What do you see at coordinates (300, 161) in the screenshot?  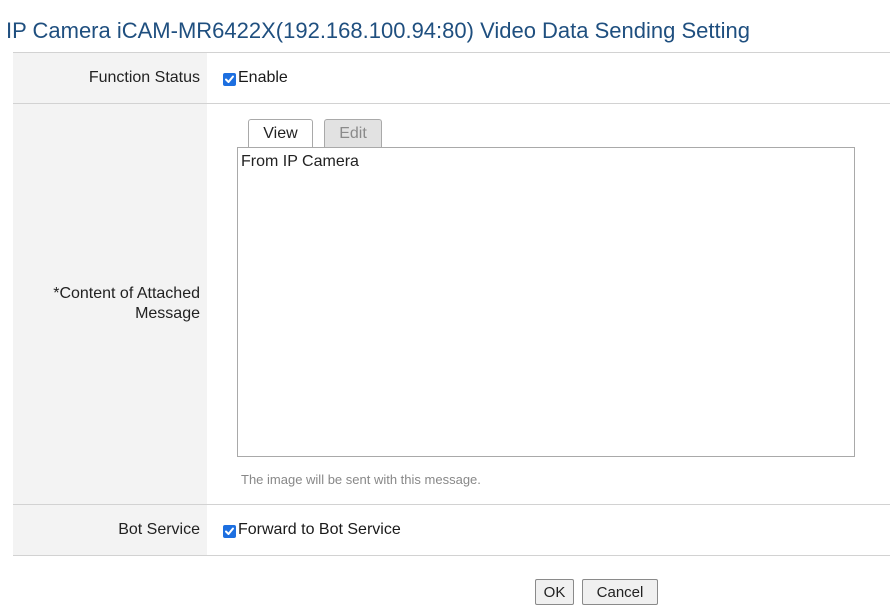 I see `message-content: From IP Camera` at bounding box center [300, 161].